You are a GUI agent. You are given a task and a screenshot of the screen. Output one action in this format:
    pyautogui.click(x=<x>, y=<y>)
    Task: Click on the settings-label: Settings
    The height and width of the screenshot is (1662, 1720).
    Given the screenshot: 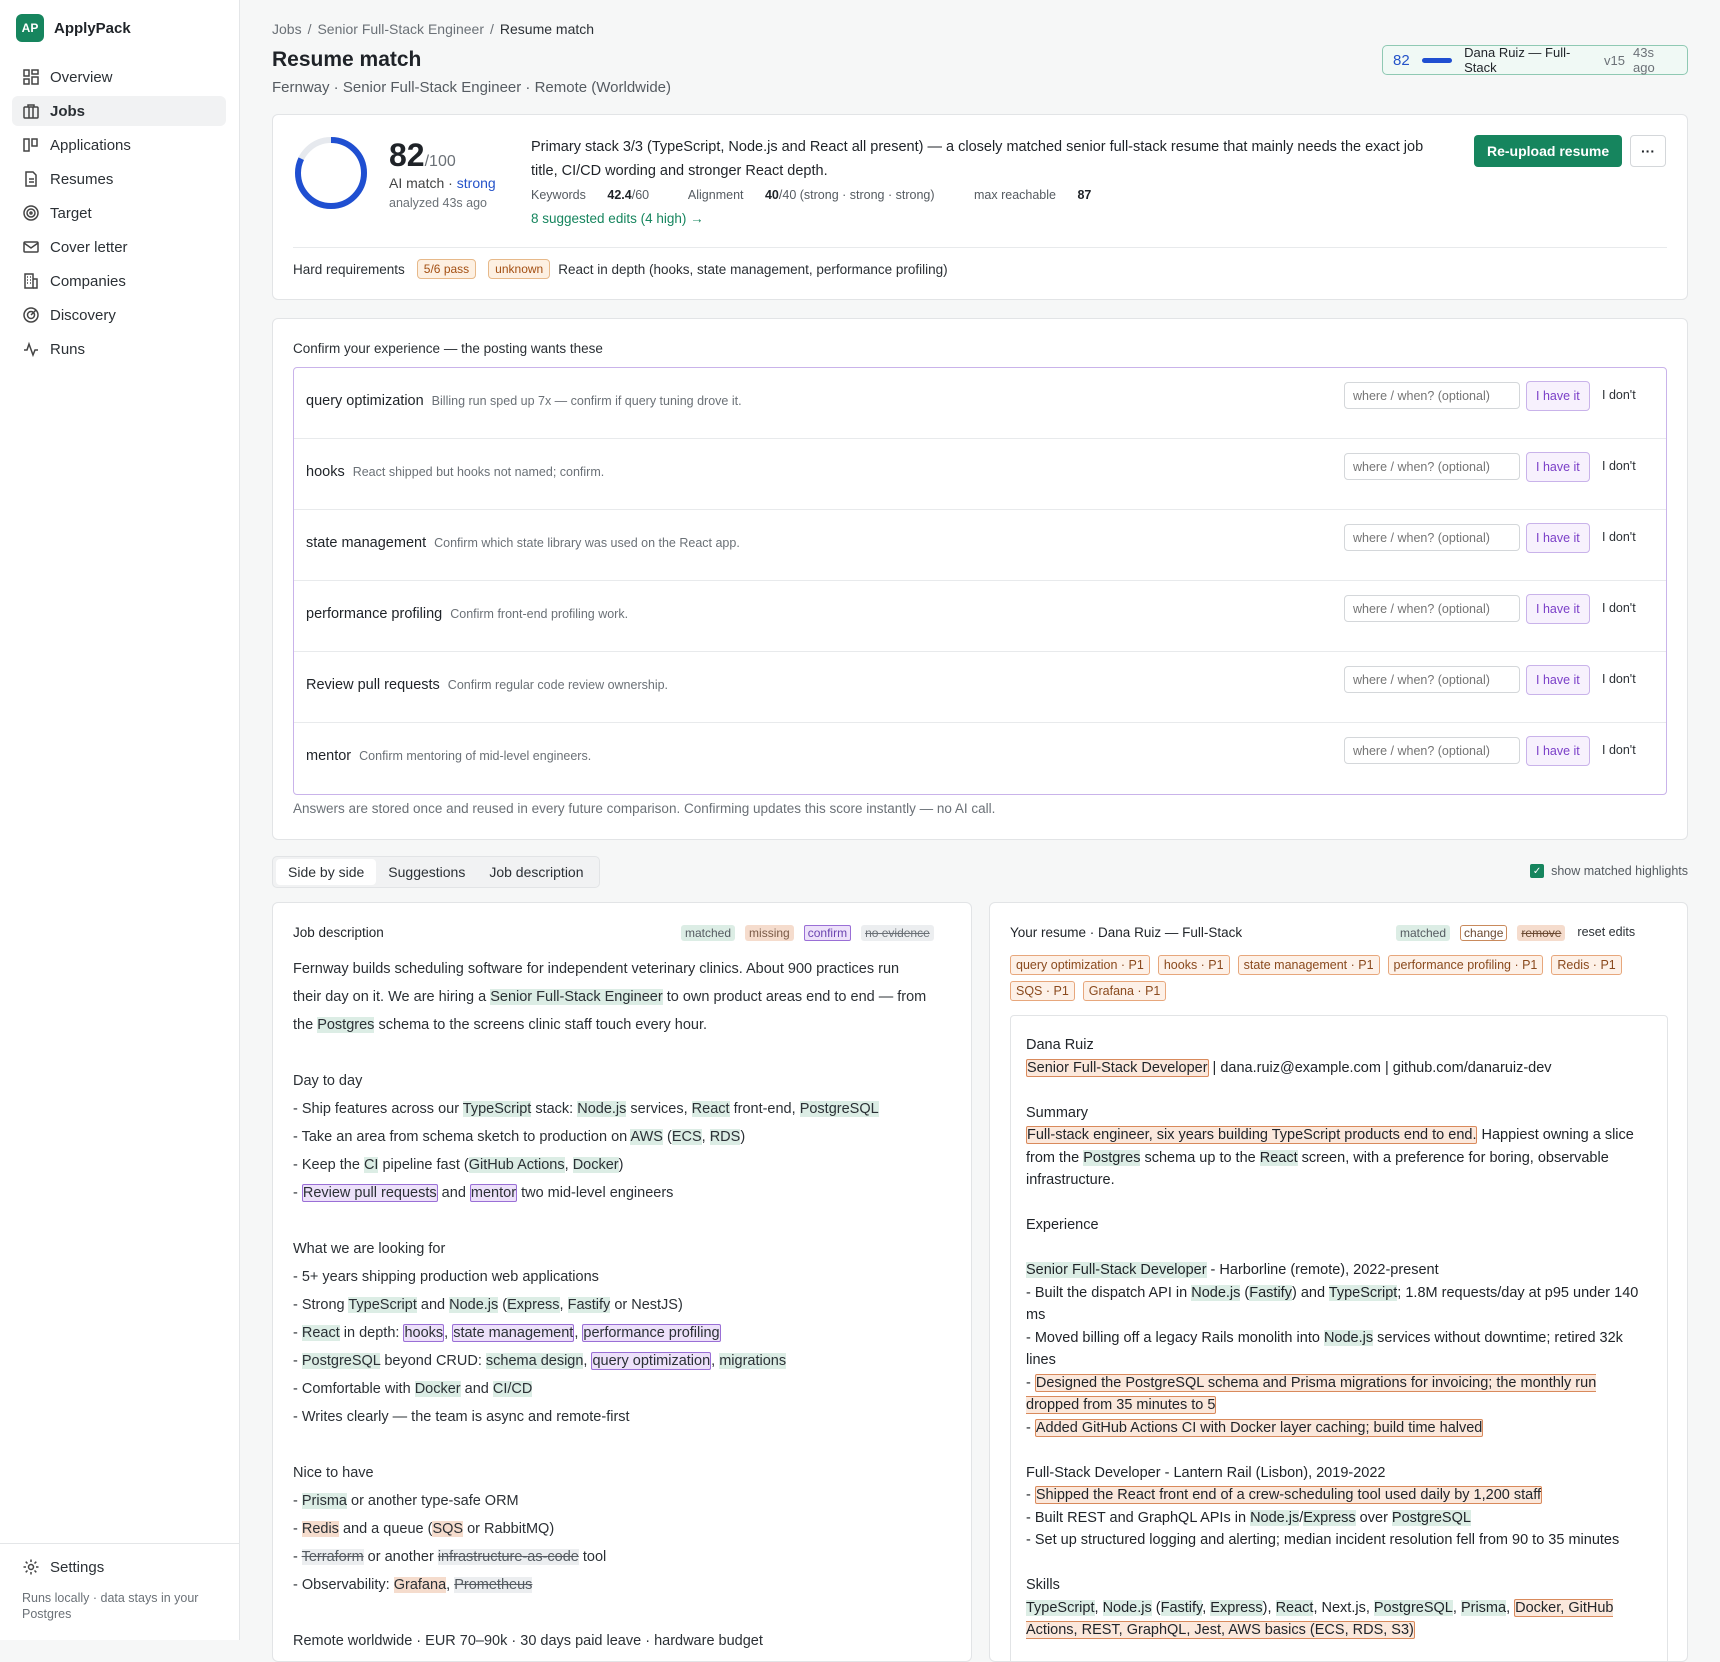 What is the action you would take?
    pyautogui.click(x=77, y=1567)
    